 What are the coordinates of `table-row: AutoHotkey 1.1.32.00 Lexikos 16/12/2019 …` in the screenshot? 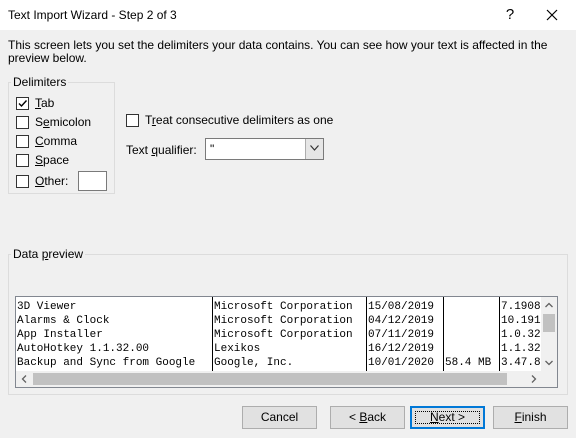 It's located at (279, 349).